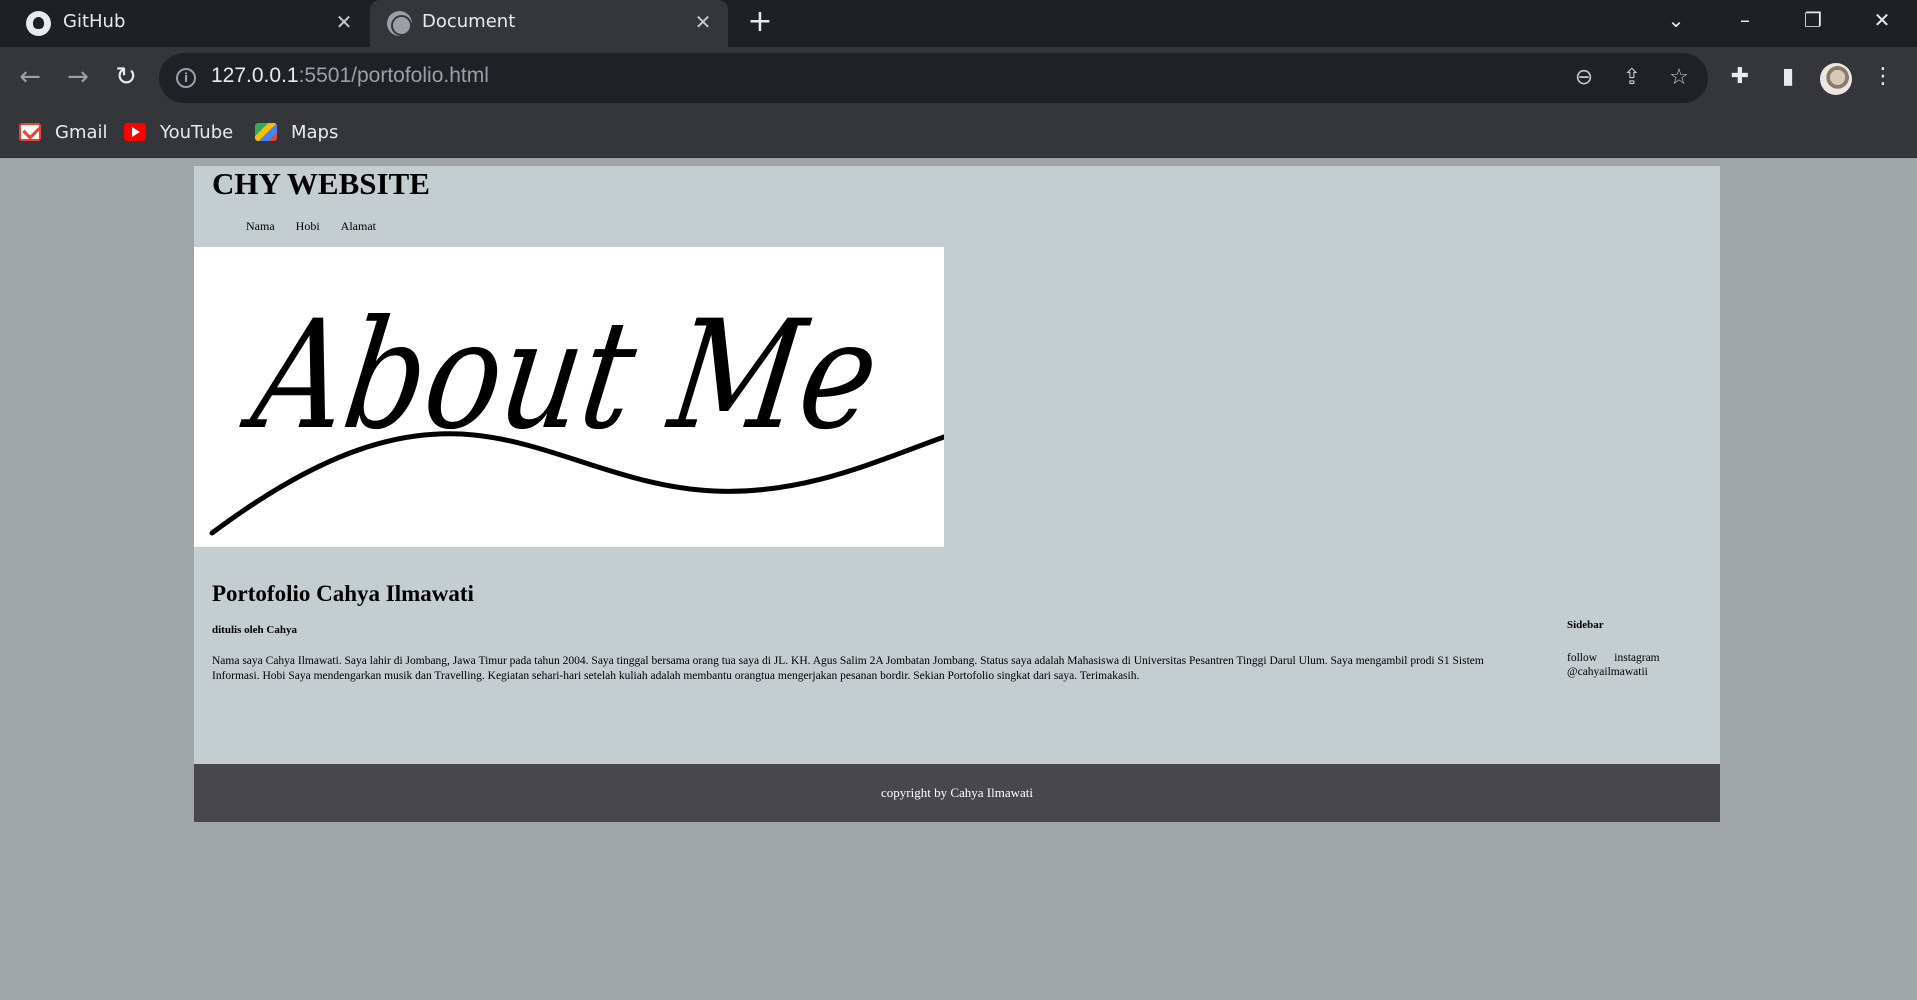  Describe the element at coordinates (81, 132) in the screenshot. I see `bookmark-label: Gmail` at that location.